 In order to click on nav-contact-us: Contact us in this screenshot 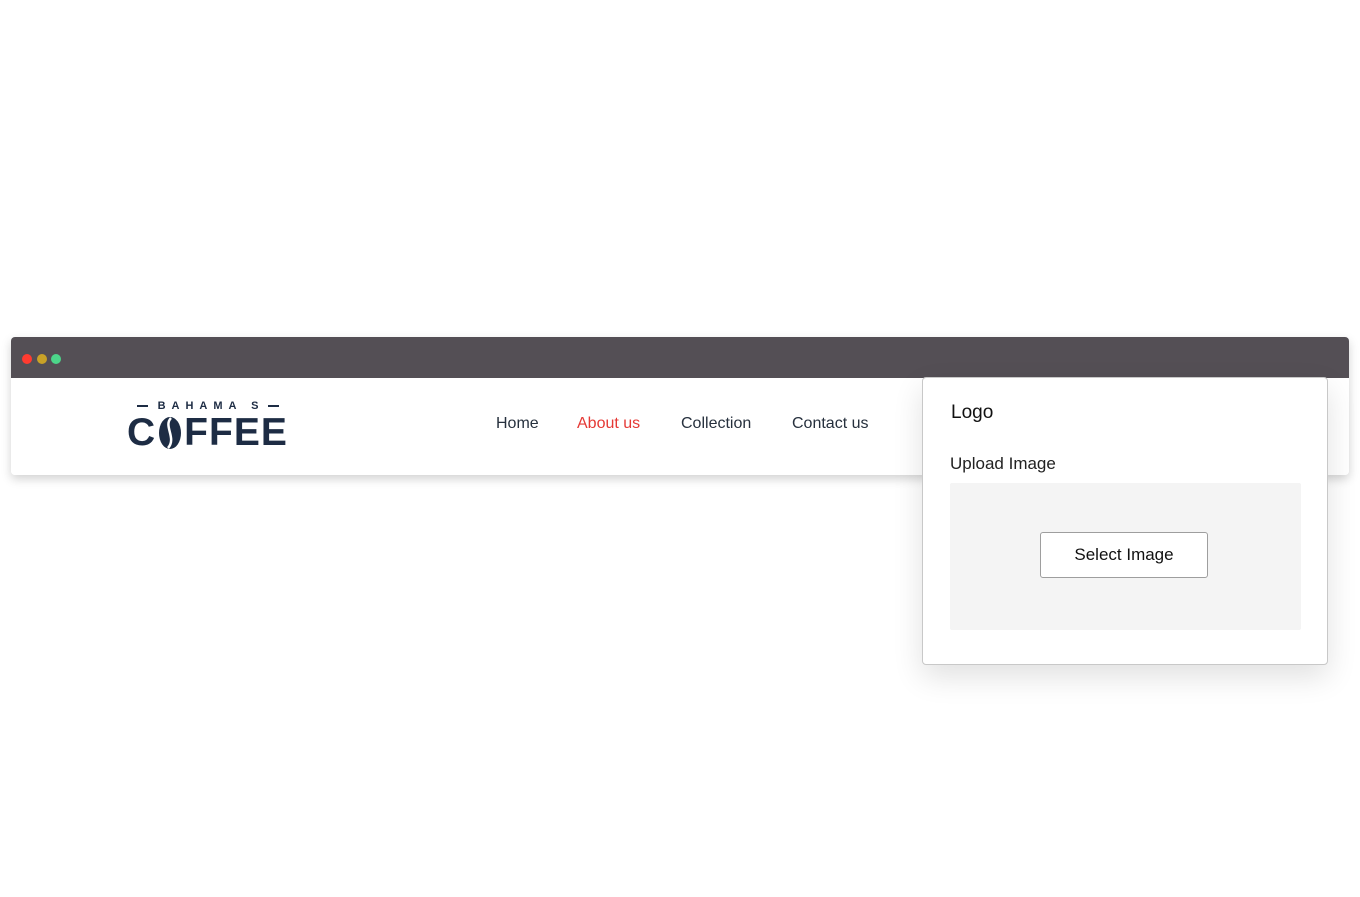, I will do `click(830, 424)`.